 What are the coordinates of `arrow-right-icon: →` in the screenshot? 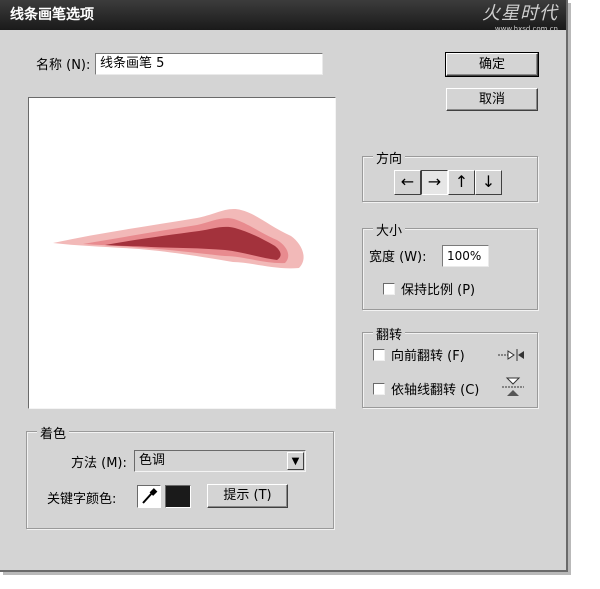 It's located at (434, 181).